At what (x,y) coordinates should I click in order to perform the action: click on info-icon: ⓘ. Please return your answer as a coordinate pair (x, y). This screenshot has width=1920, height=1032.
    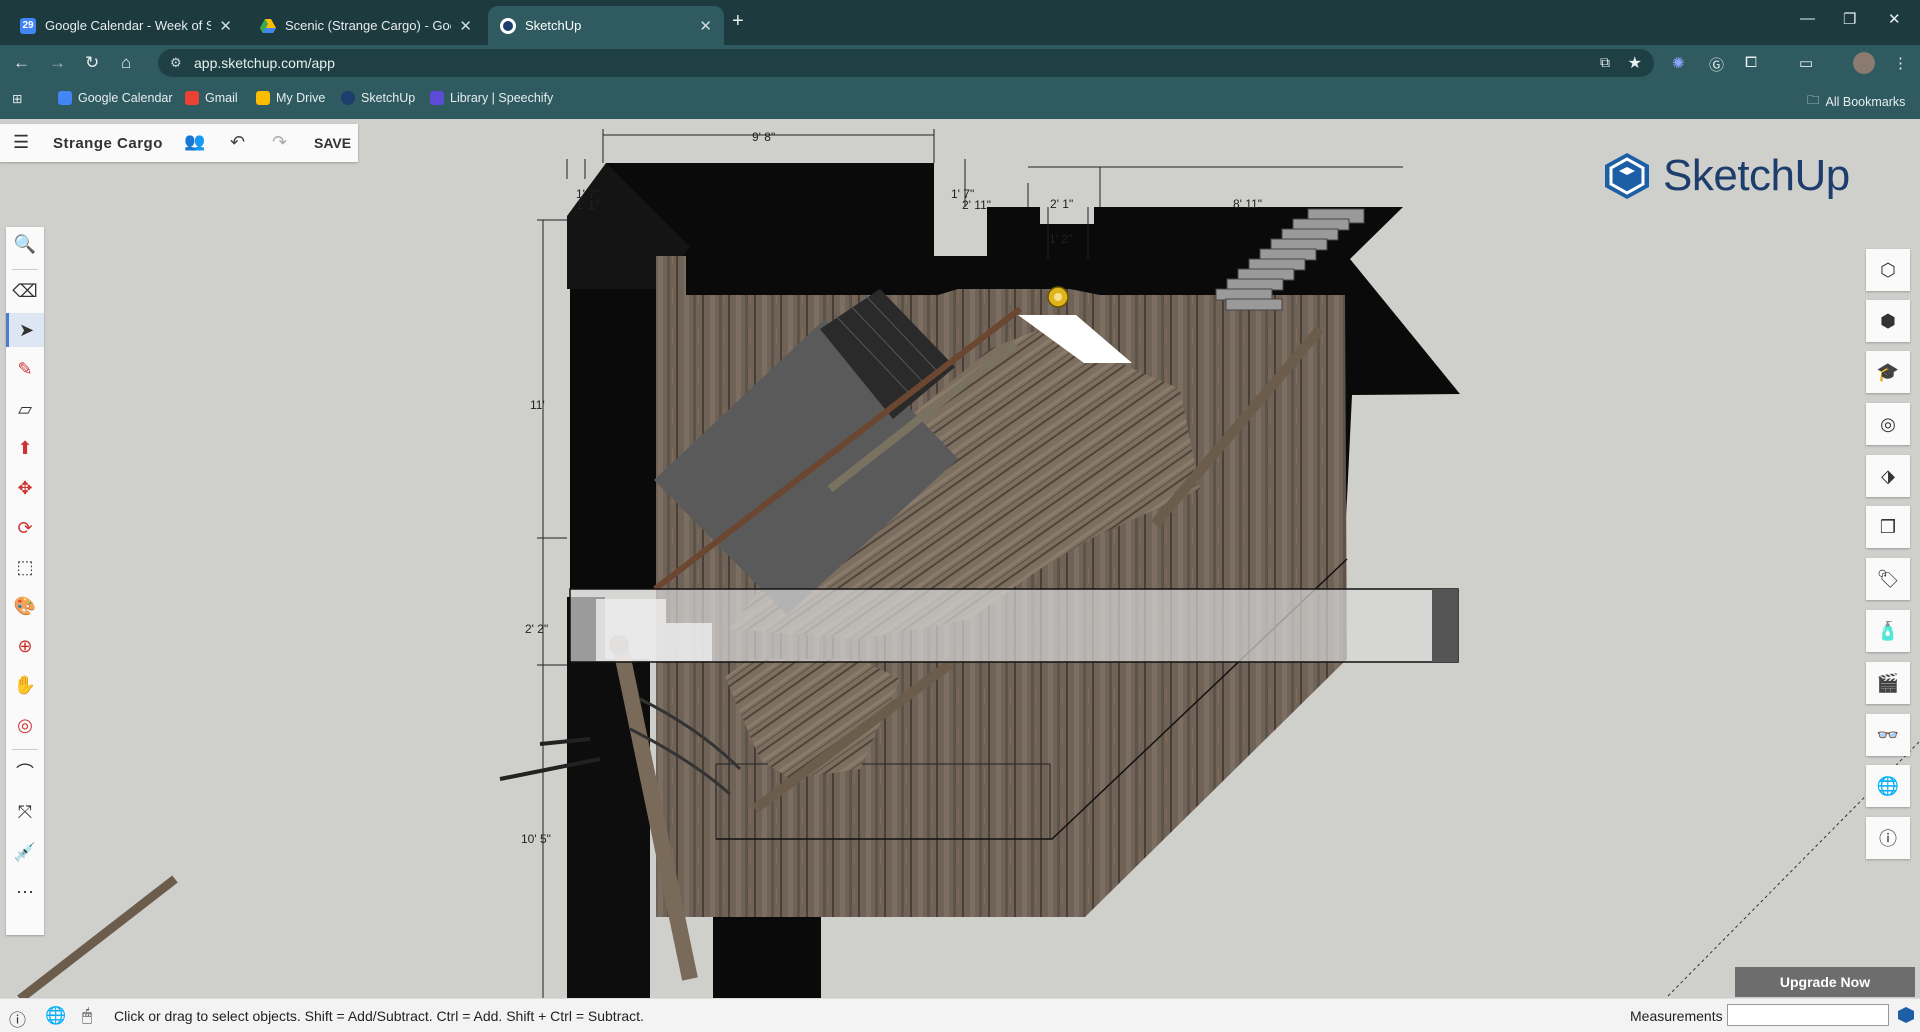
    Looking at the image, I should click on (1888, 838).